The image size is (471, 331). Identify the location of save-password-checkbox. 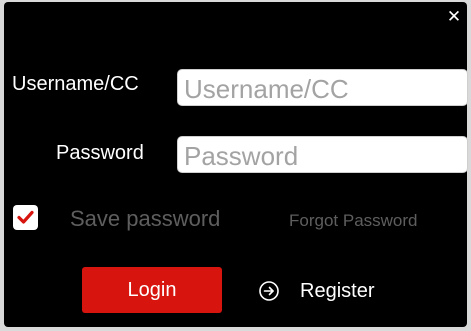
(25, 217).